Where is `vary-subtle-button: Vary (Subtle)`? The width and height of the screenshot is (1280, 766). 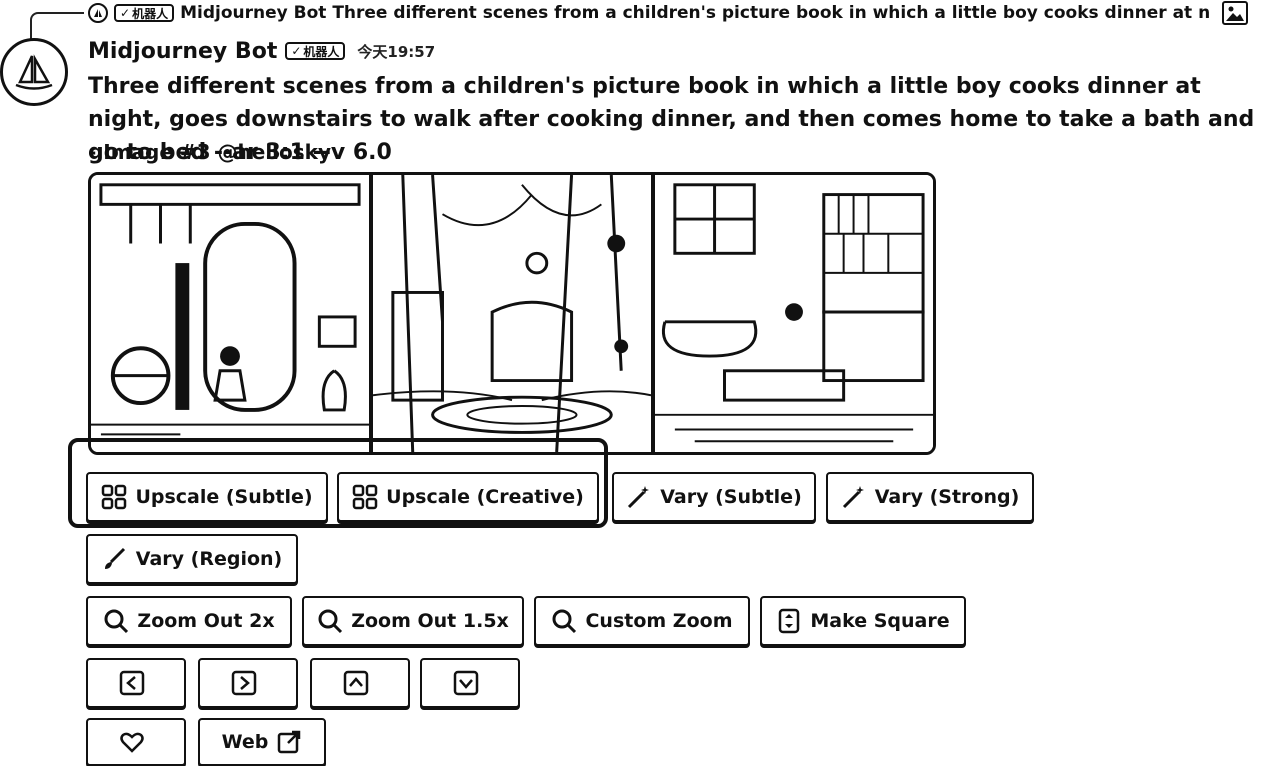
vary-subtle-button: Vary (Subtle) is located at coordinates (714, 497).